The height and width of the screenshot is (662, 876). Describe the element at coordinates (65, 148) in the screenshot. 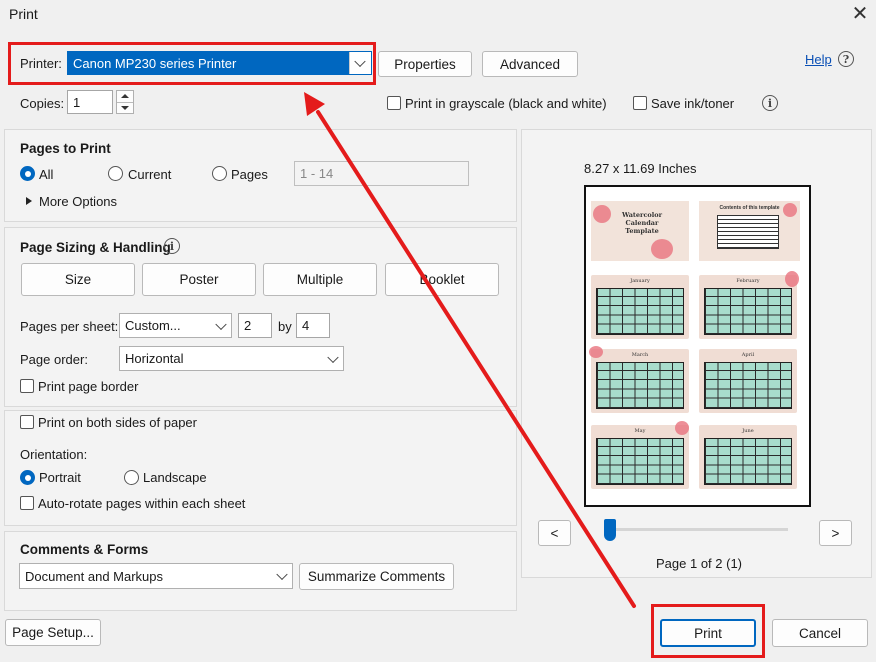

I see `pages-to-print-heading: Pages to Print` at that location.